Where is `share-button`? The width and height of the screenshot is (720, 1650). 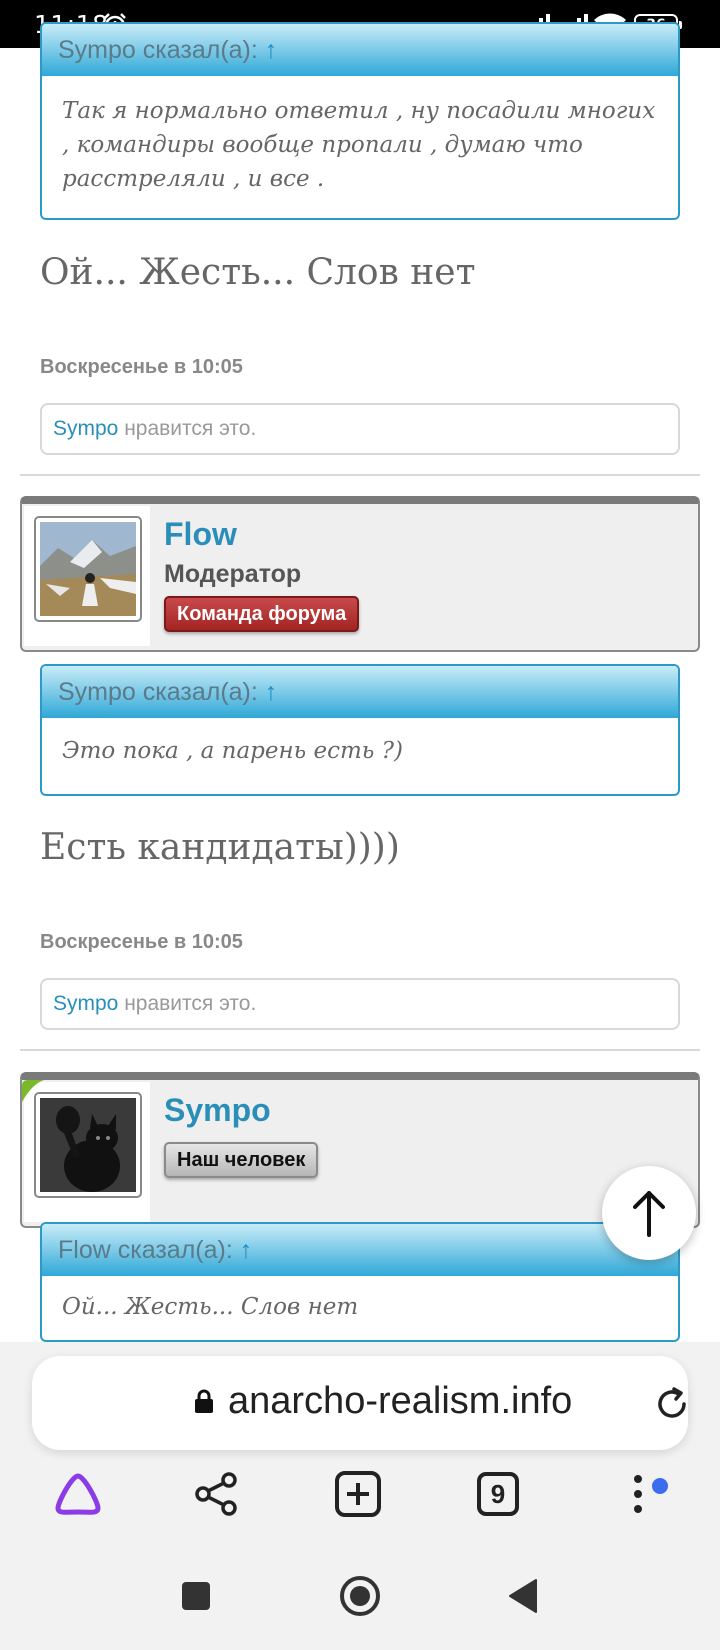
share-button is located at coordinates (216, 1494).